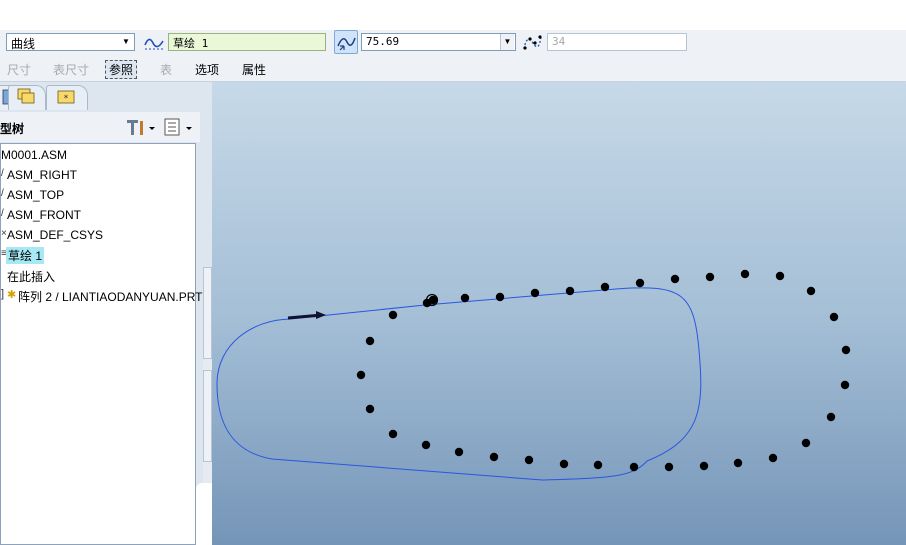  I want to click on tab-options: 选项, so click(207, 69).